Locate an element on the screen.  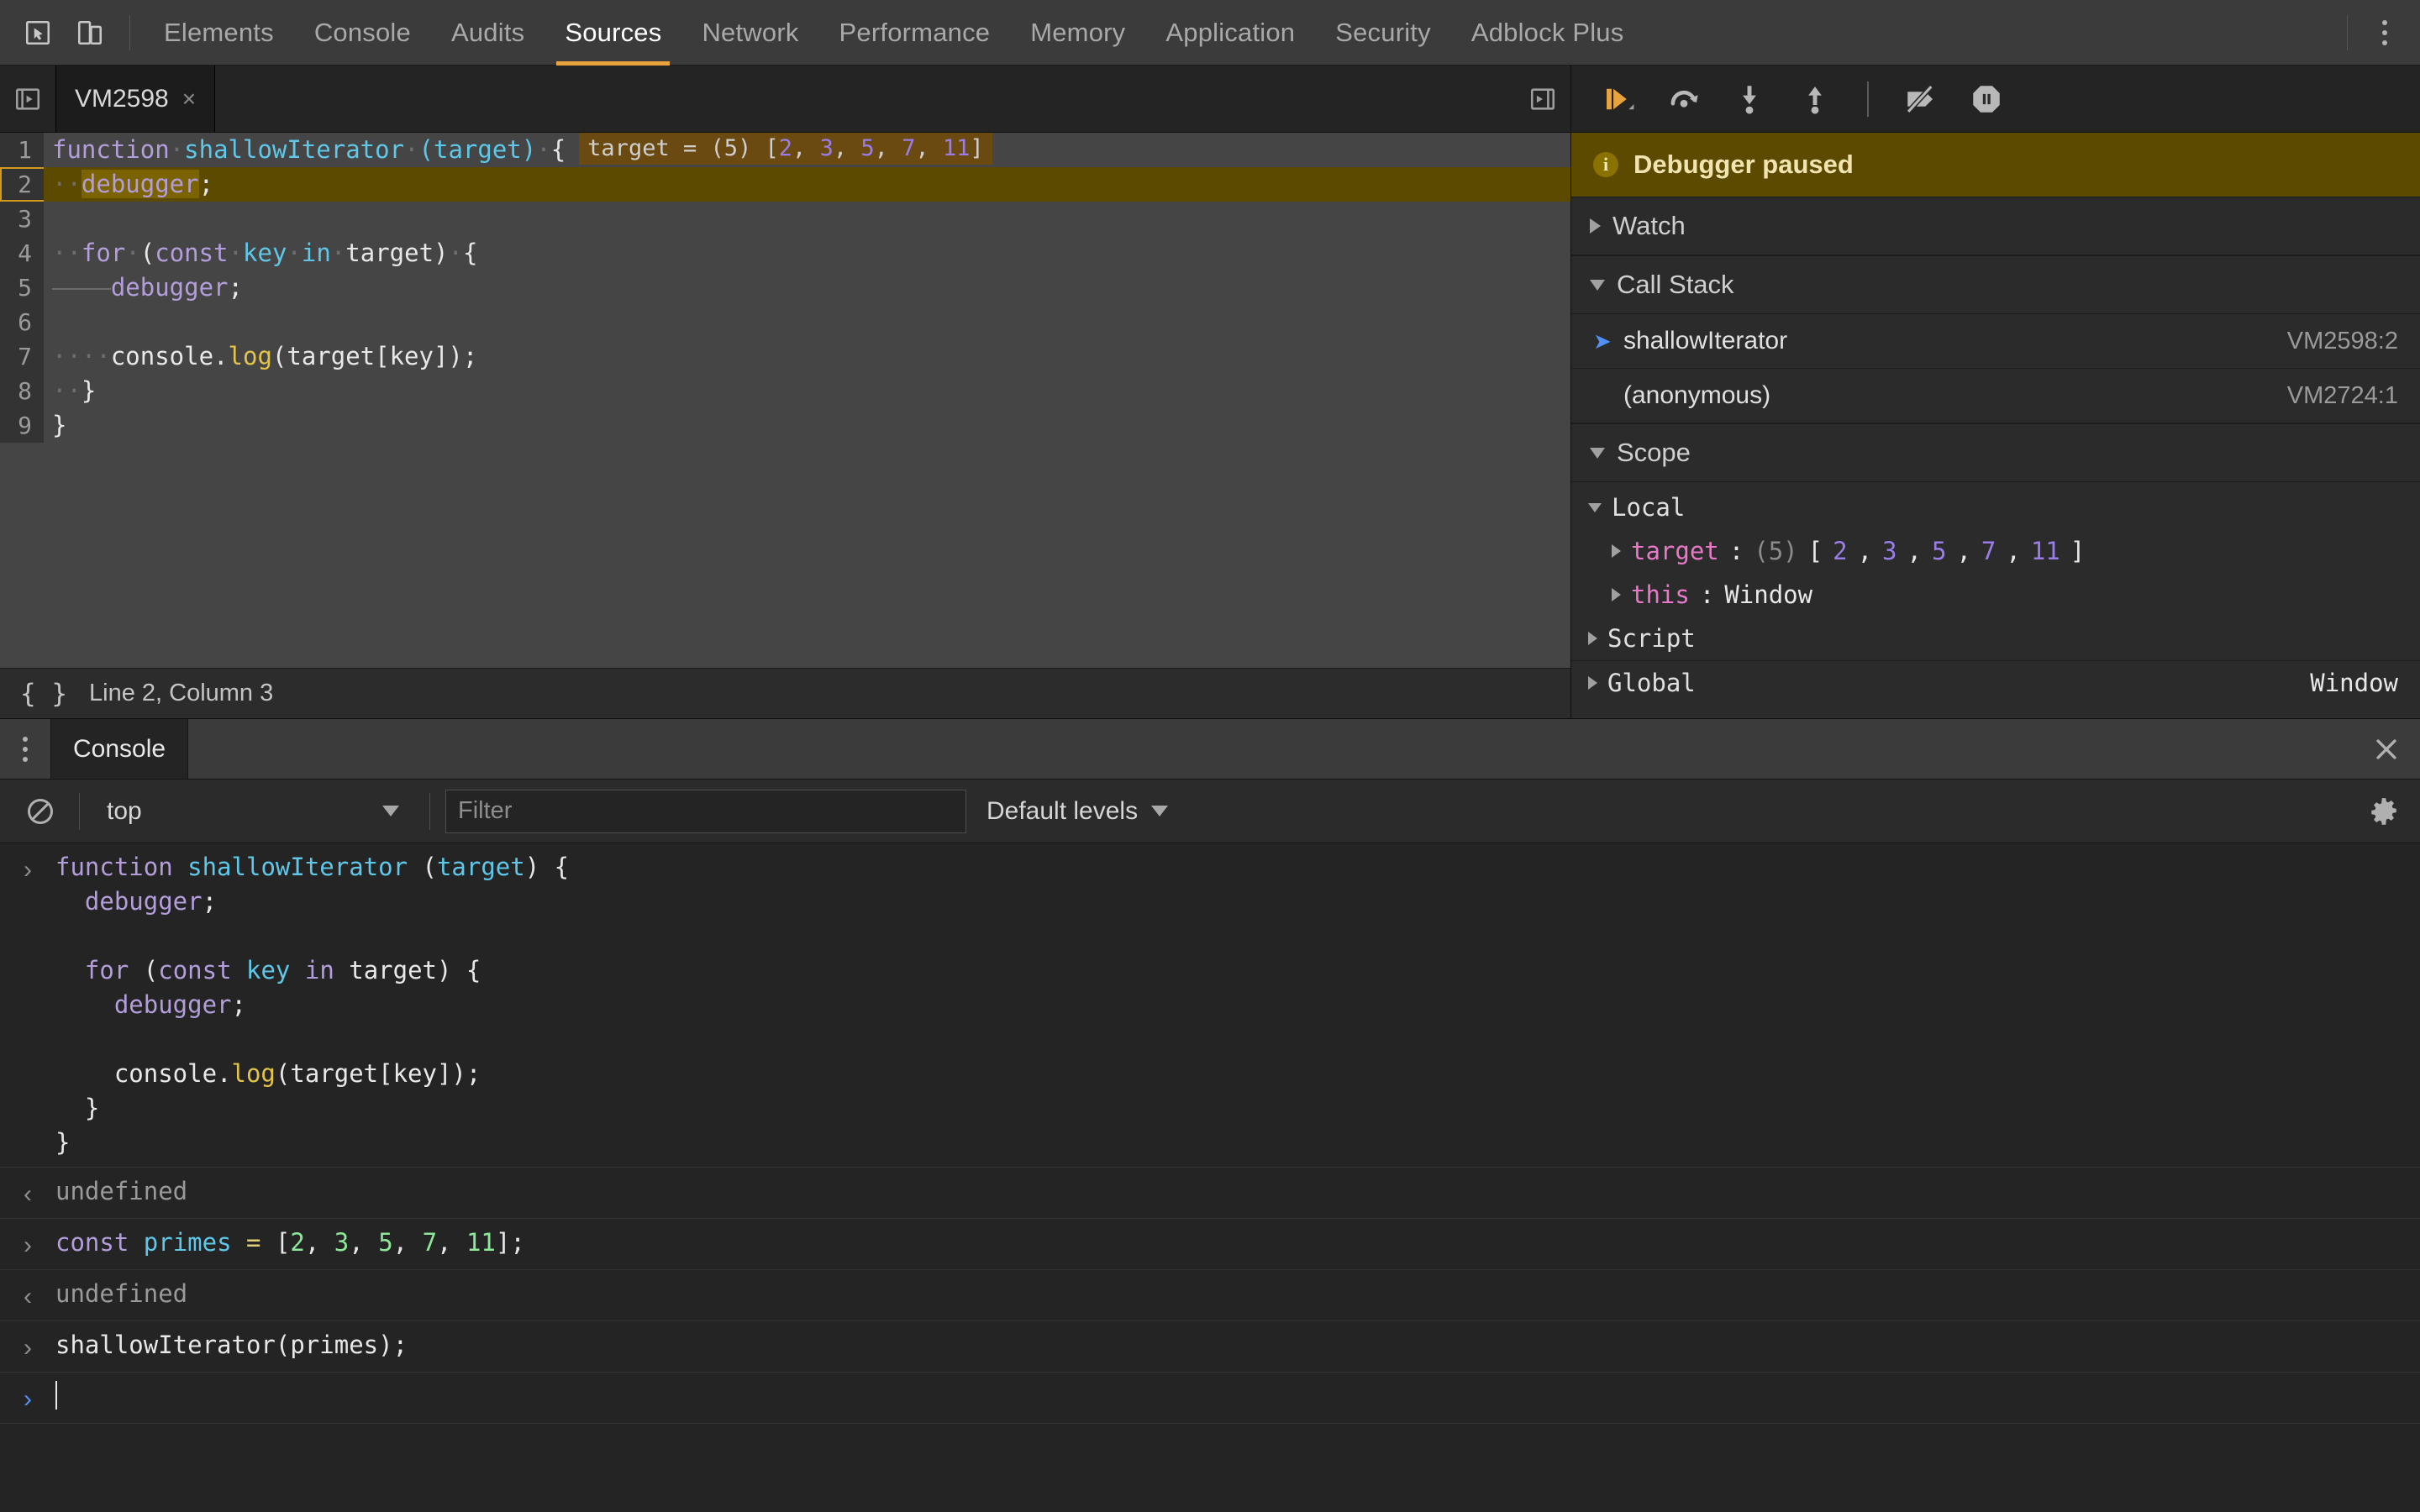
code-row: 7 ····console.log(target[key]); is located at coordinates (785, 356).